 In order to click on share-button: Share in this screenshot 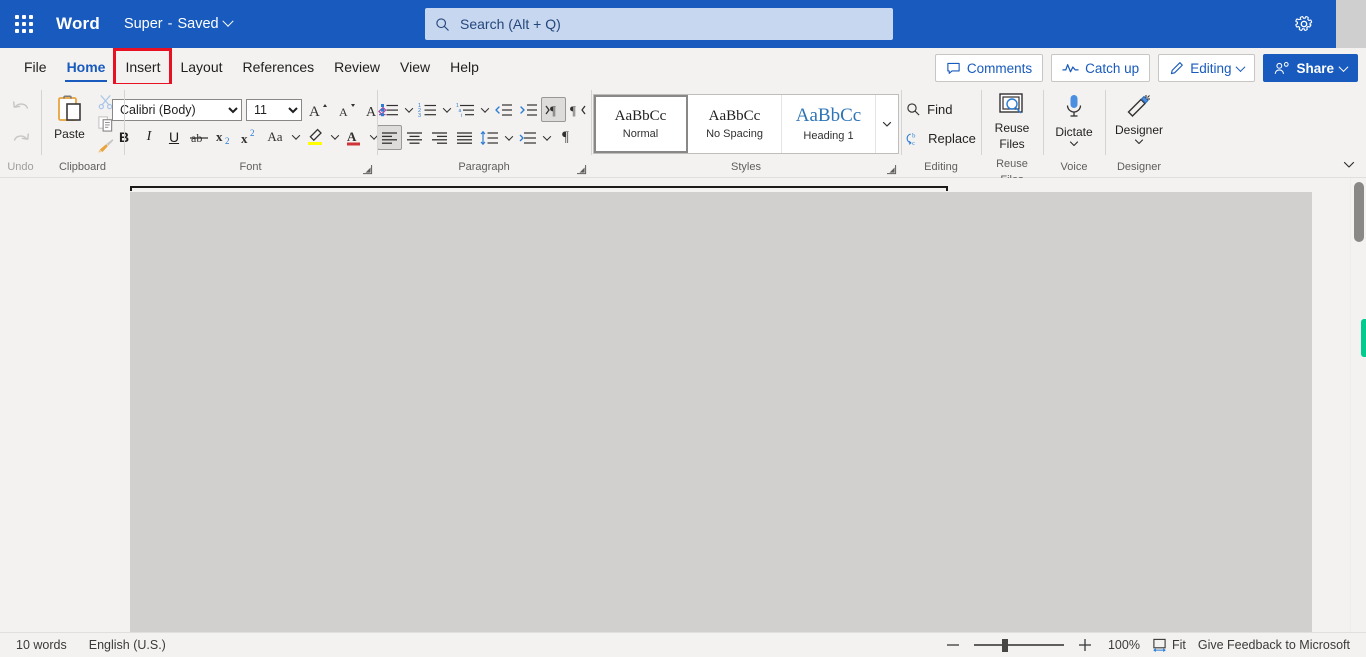, I will do `click(1310, 68)`.